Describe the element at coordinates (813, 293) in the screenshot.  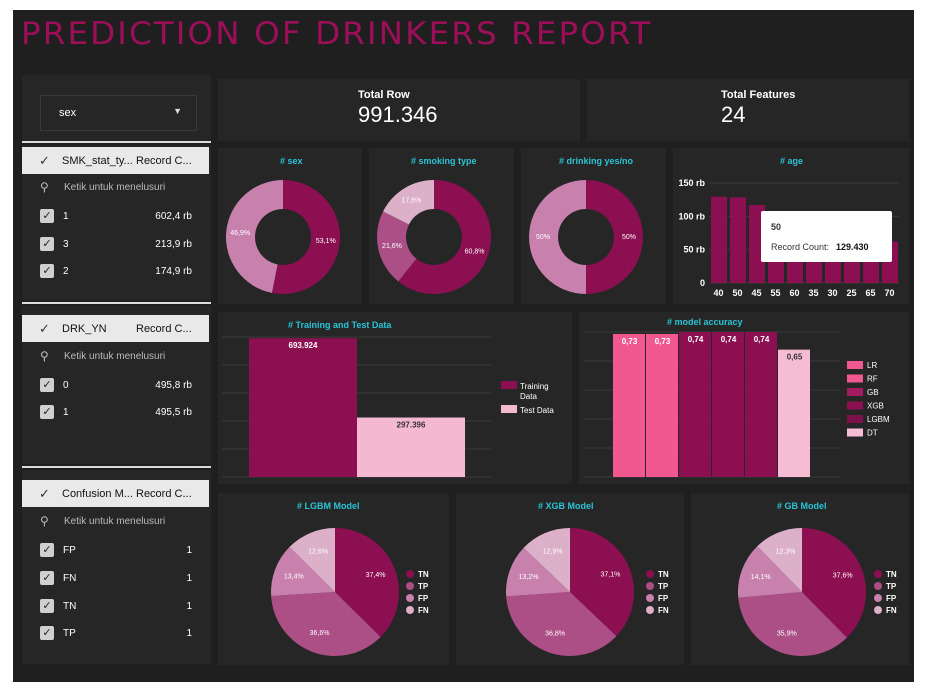
I see `x-tick-label: 35` at that location.